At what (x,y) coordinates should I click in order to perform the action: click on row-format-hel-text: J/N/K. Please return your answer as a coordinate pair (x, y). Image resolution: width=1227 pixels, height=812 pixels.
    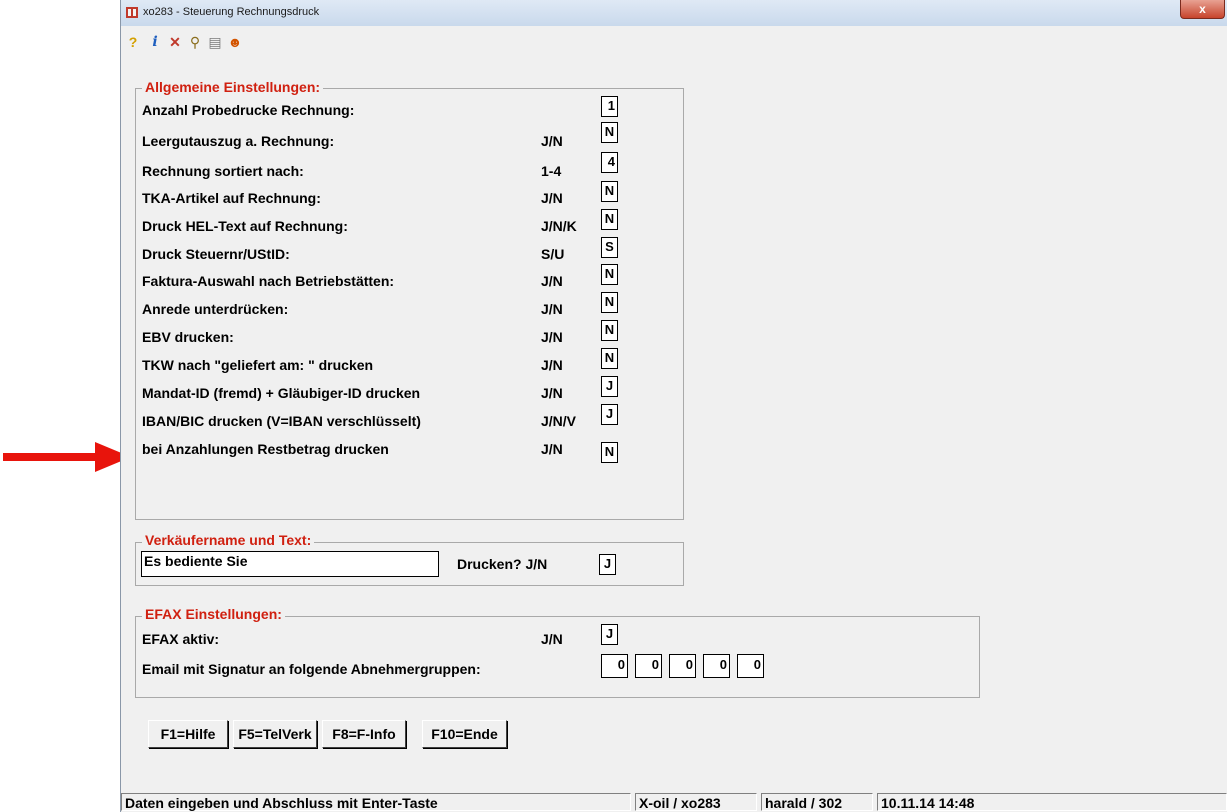
    Looking at the image, I should click on (559, 226).